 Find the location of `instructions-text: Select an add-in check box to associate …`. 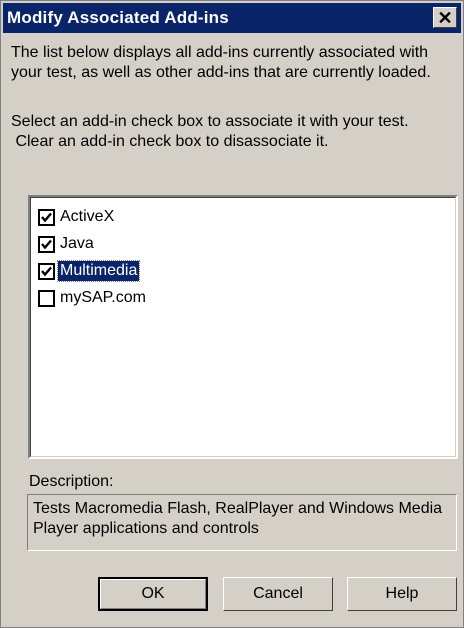

instructions-text: Select an add-in check box to associate … is located at coordinates (236, 132).